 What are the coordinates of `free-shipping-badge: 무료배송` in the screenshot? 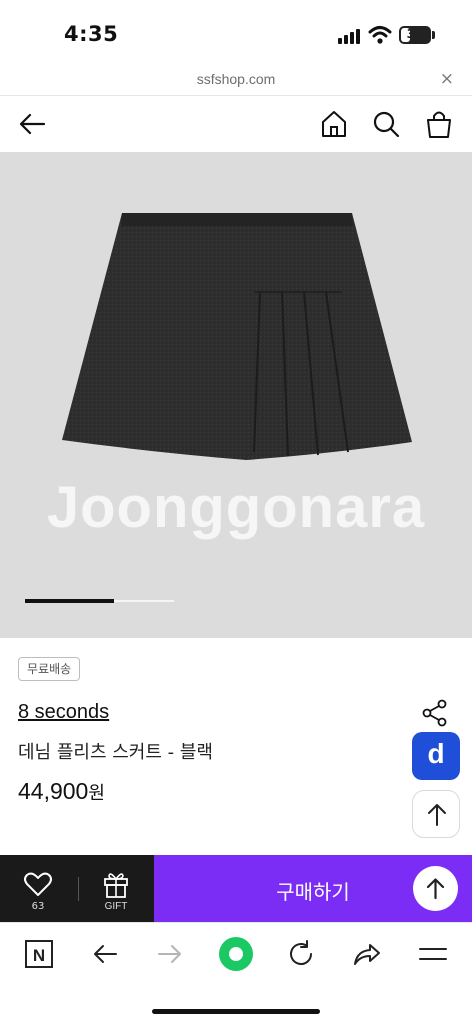 It's located at (49, 669).